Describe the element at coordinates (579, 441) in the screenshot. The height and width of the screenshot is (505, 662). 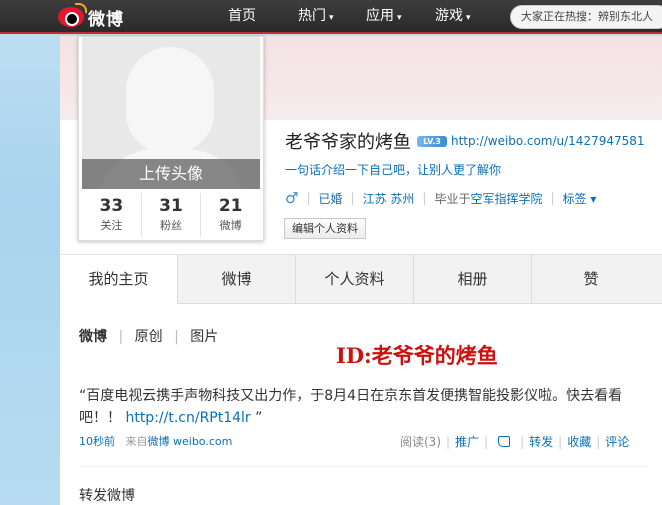
I see `favorite-link: 收藏` at that location.